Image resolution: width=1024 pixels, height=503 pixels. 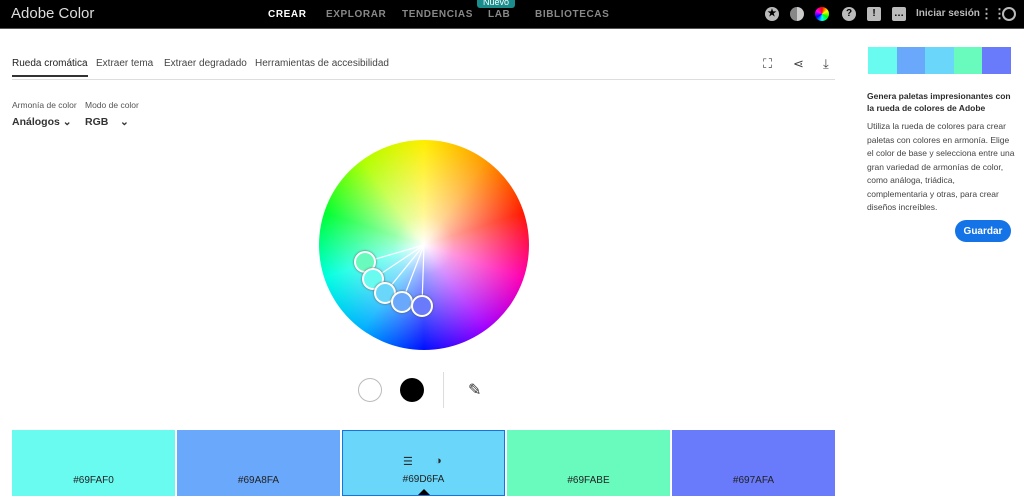 What do you see at coordinates (588, 480) in the screenshot?
I see `swatch-hex: #69FABE` at bounding box center [588, 480].